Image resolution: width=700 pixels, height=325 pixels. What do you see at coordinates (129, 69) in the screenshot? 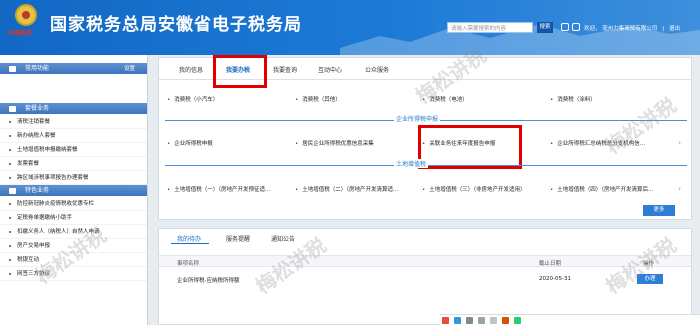
I see `settings-link: 设置` at bounding box center [129, 69].